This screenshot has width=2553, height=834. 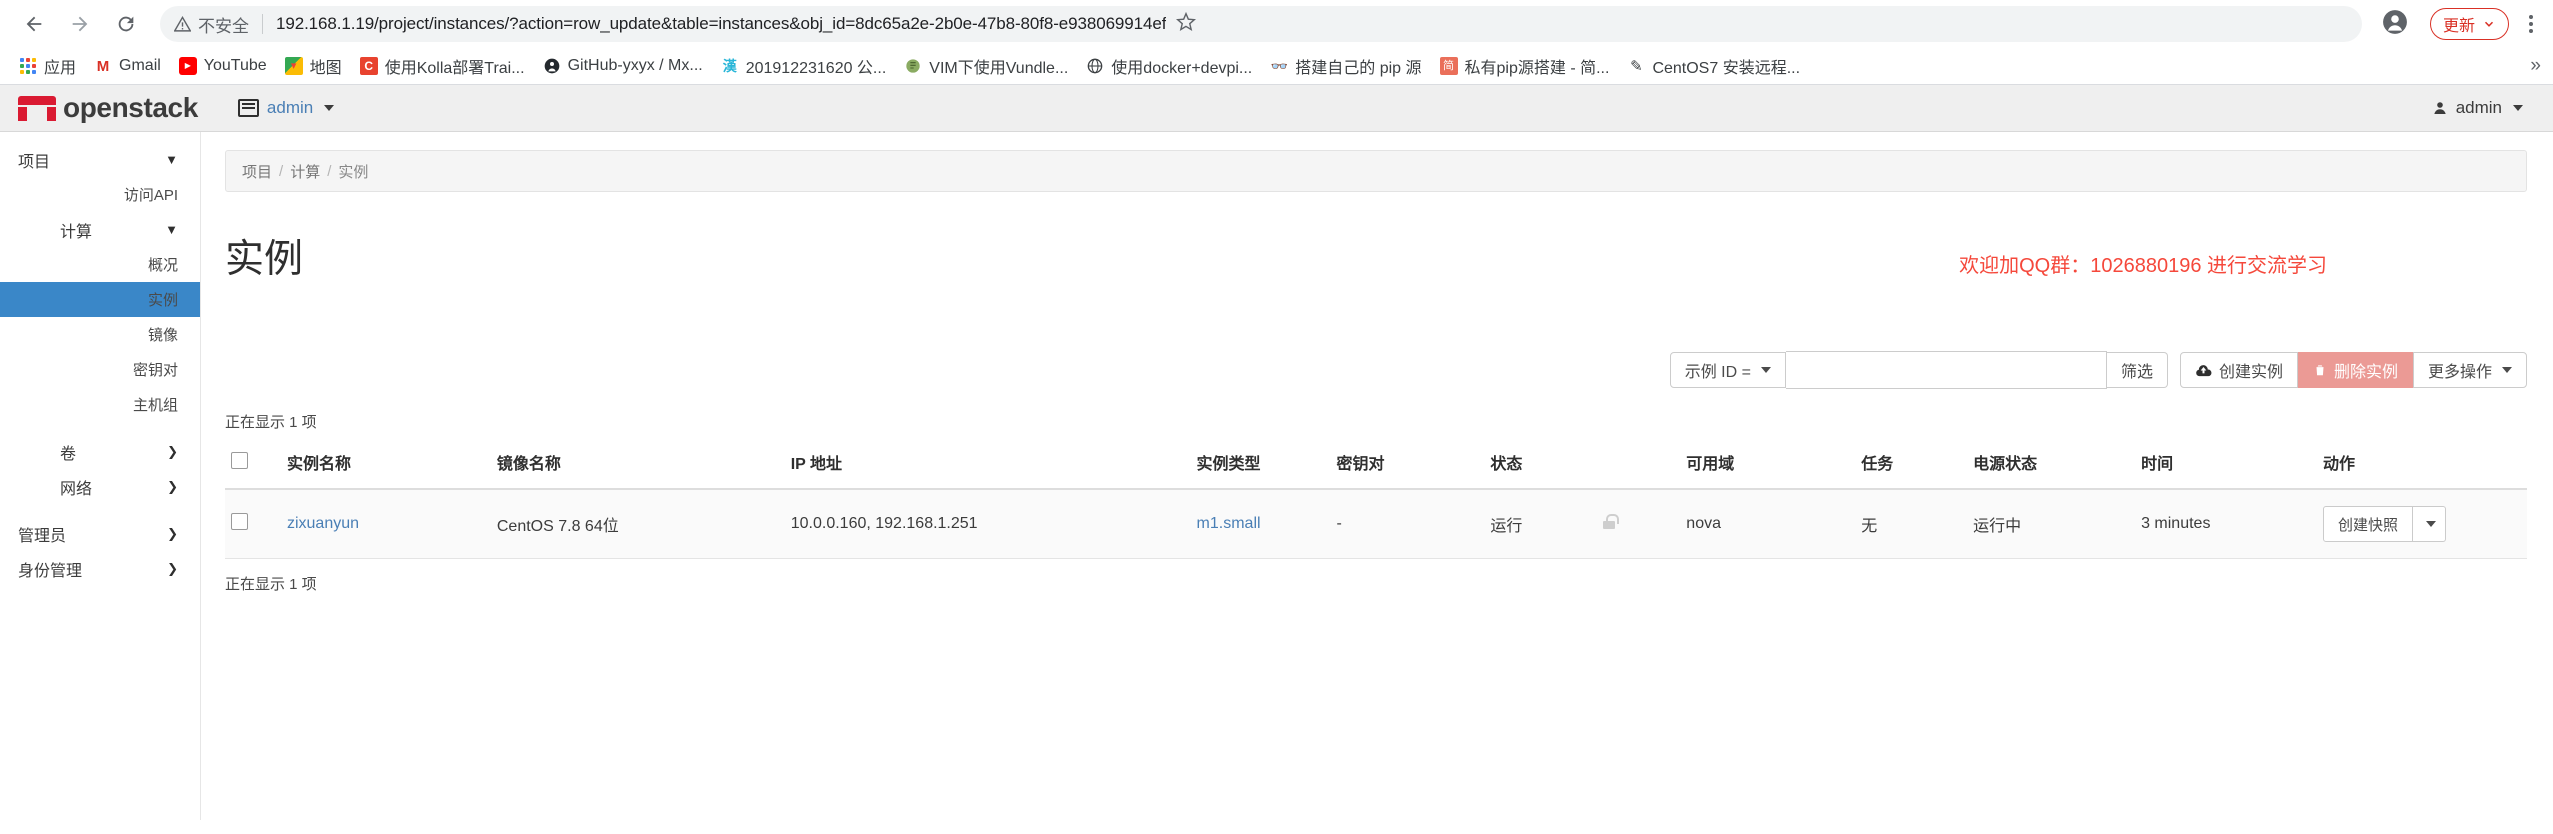 I want to click on cell-keypair: -, so click(x=1407, y=524).